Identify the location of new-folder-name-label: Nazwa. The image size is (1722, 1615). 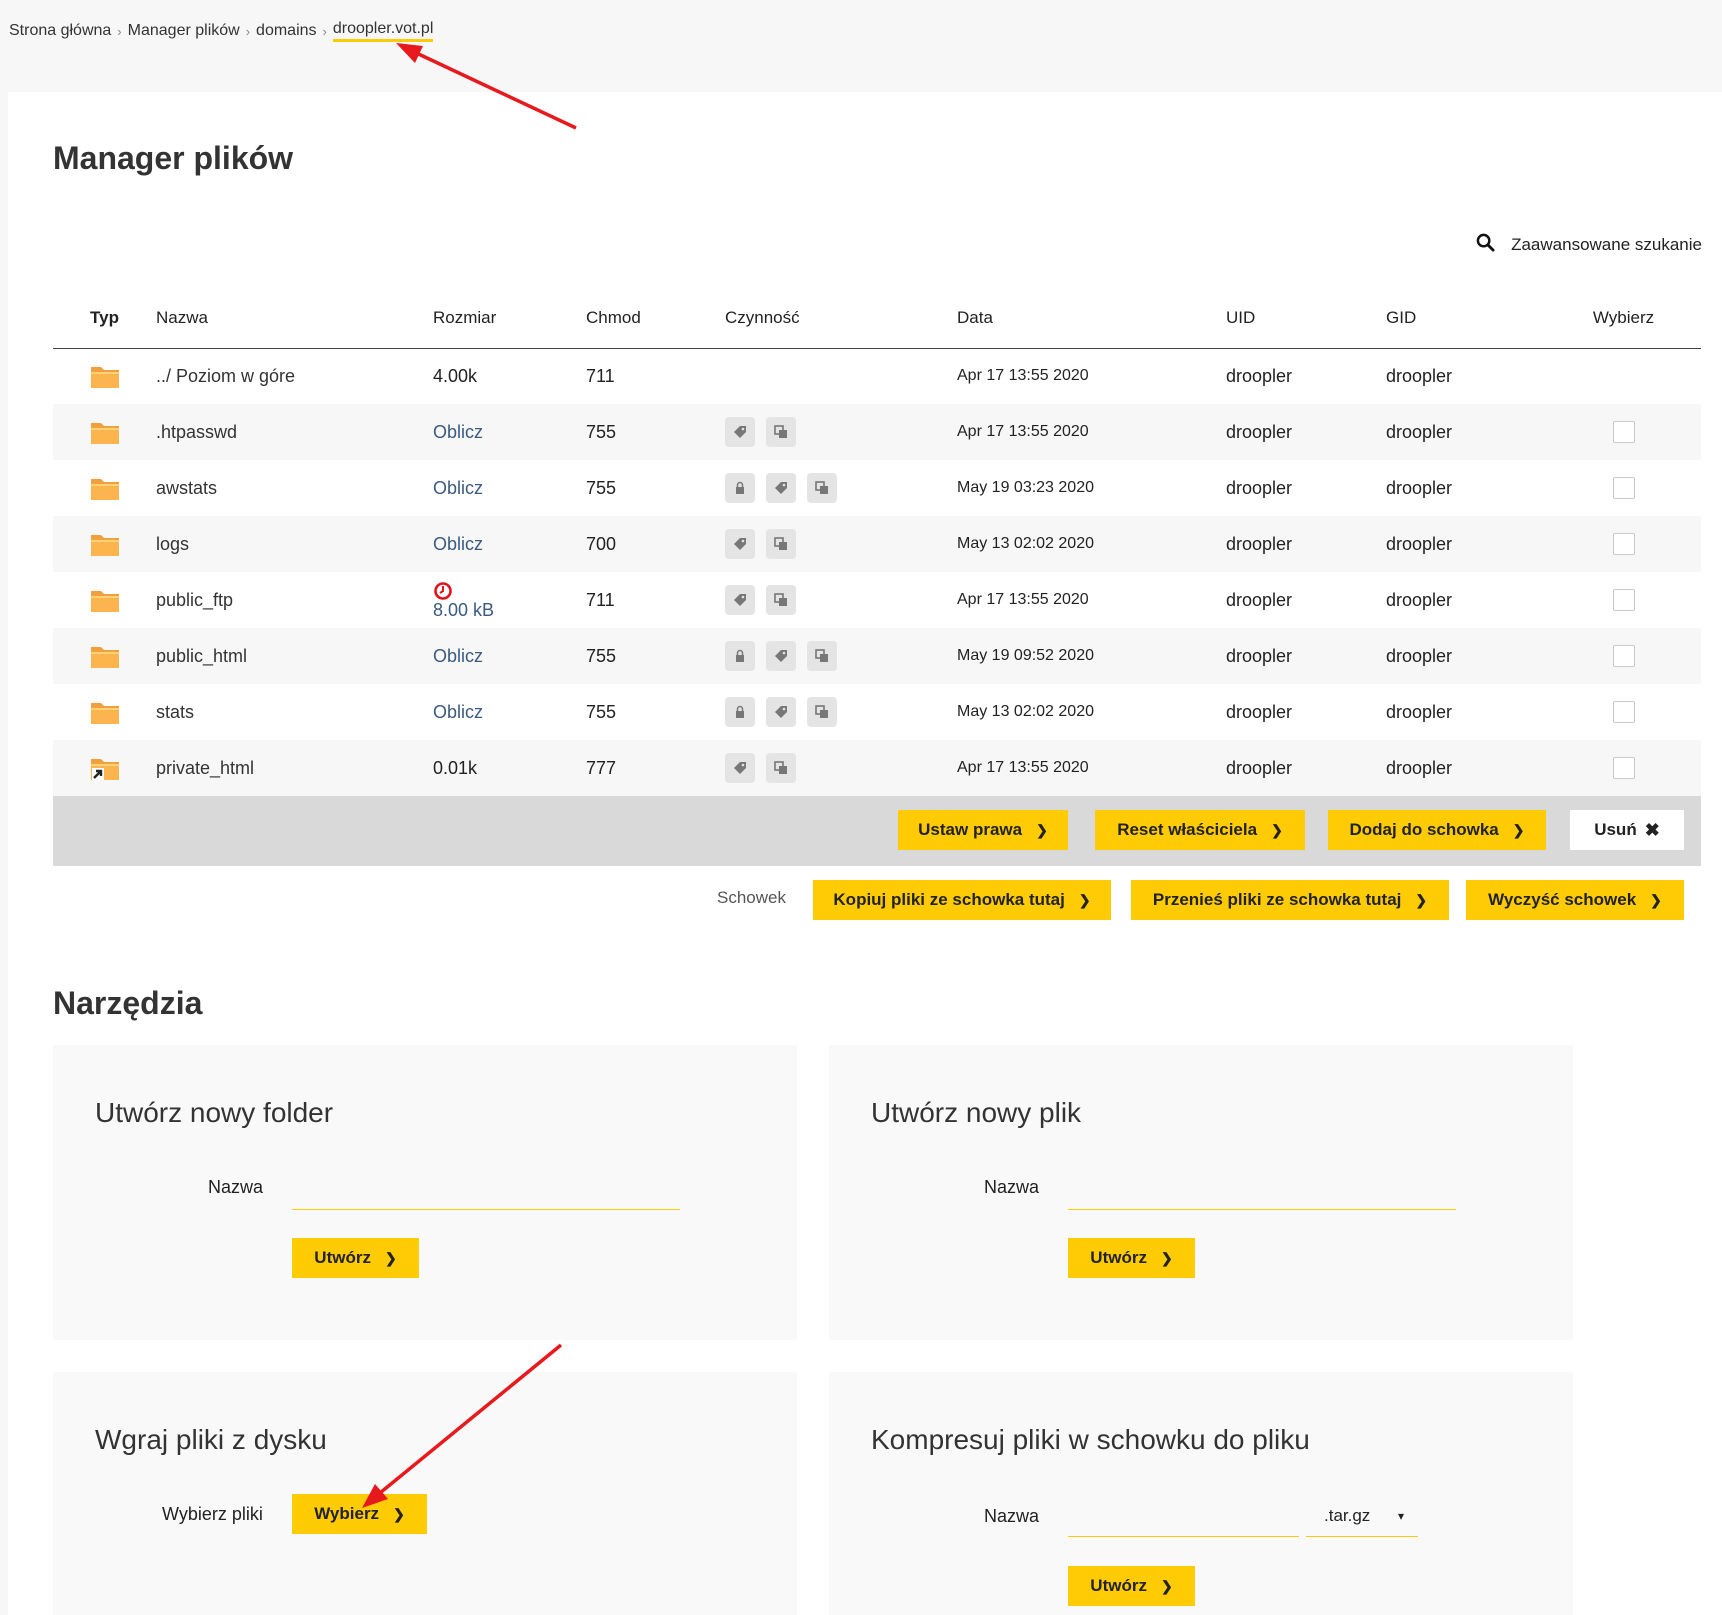
(236, 1187).